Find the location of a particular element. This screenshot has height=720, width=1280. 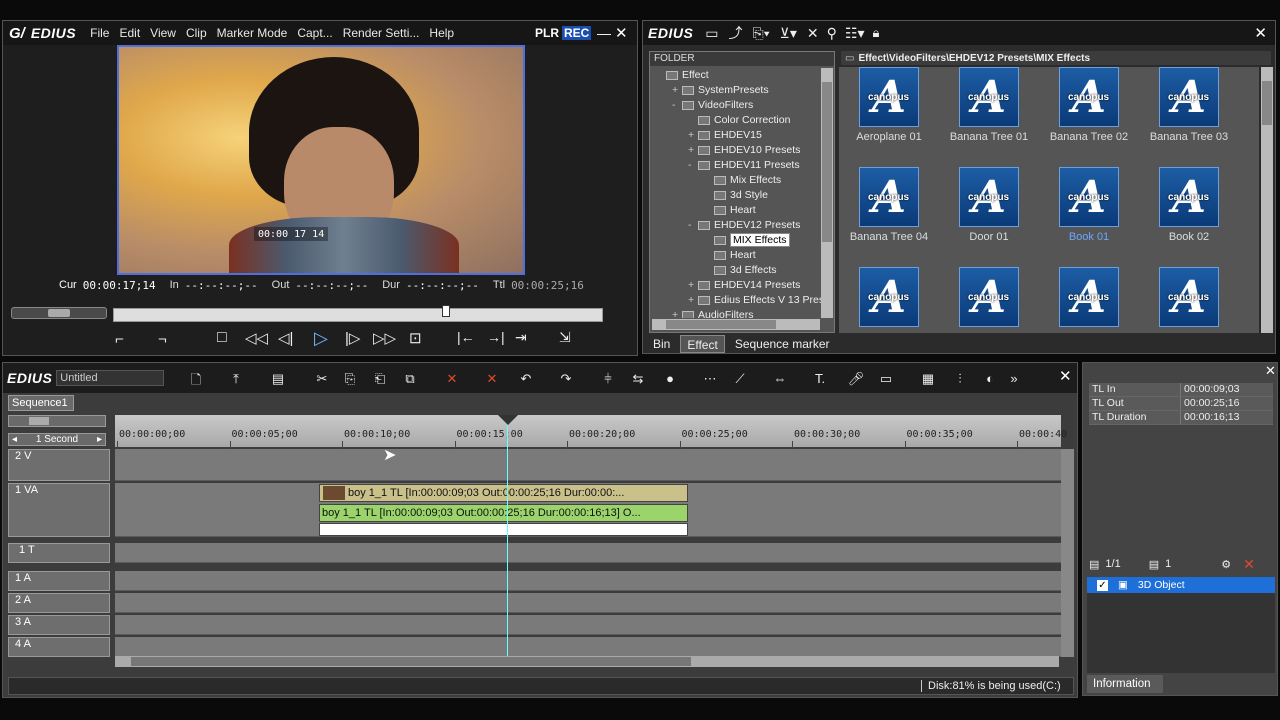

paste-icon: ⎘▾ is located at coordinates (761, 33).